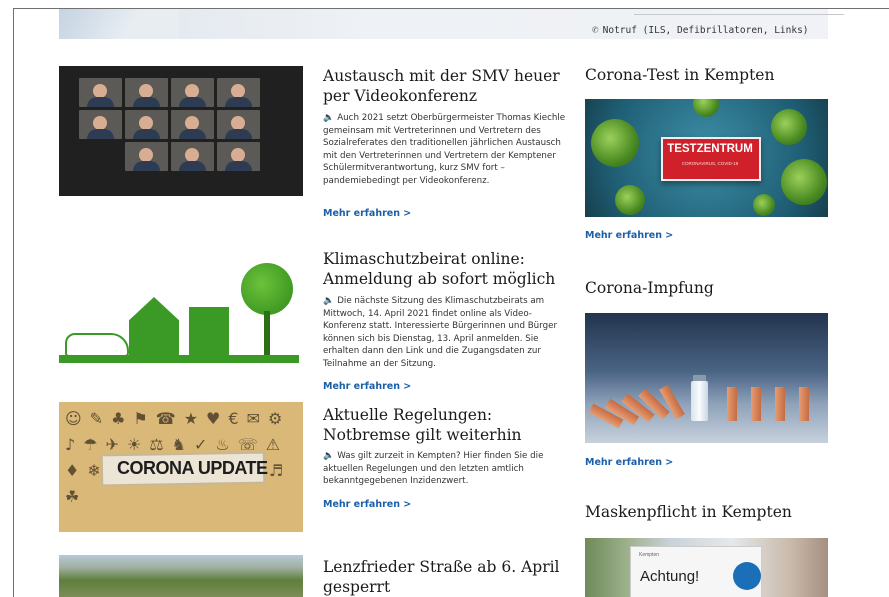 Image resolution: width=889 pixels, height=597 pixels. What do you see at coordinates (649, 555) in the screenshot?
I see `sign-small-text: Kempten` at bounding box center [649, 555].